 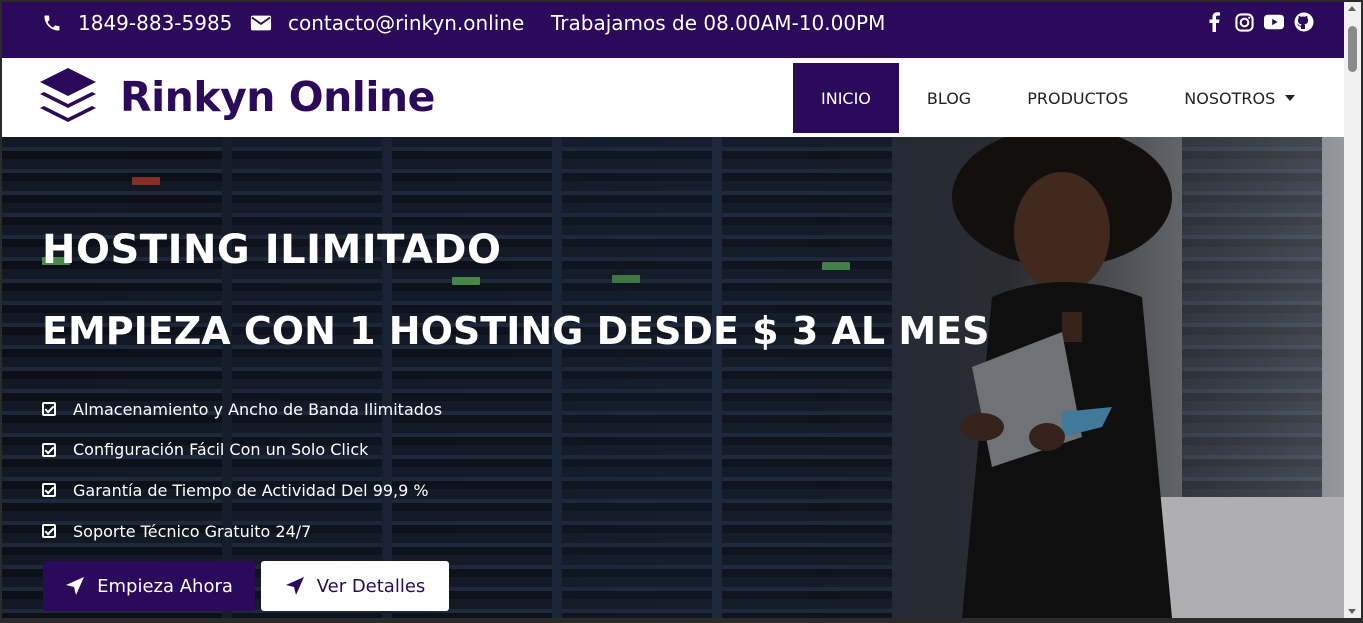 I want to click on main-nav: INICIO BLOG PRODUCTOS NOSOTROS, so click(x=1058, y=98).